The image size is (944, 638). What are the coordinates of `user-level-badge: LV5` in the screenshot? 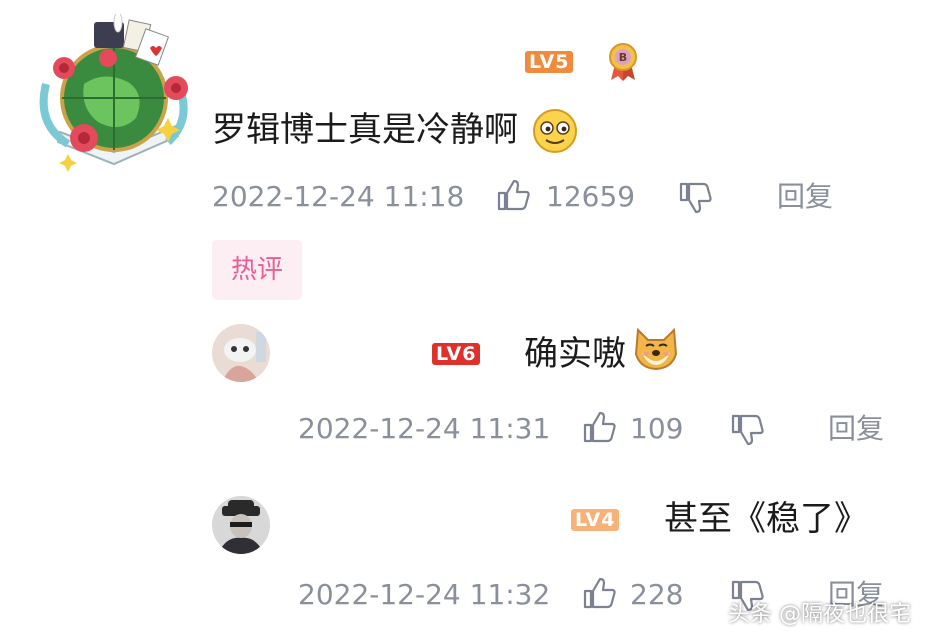 It's located at (549, 62).